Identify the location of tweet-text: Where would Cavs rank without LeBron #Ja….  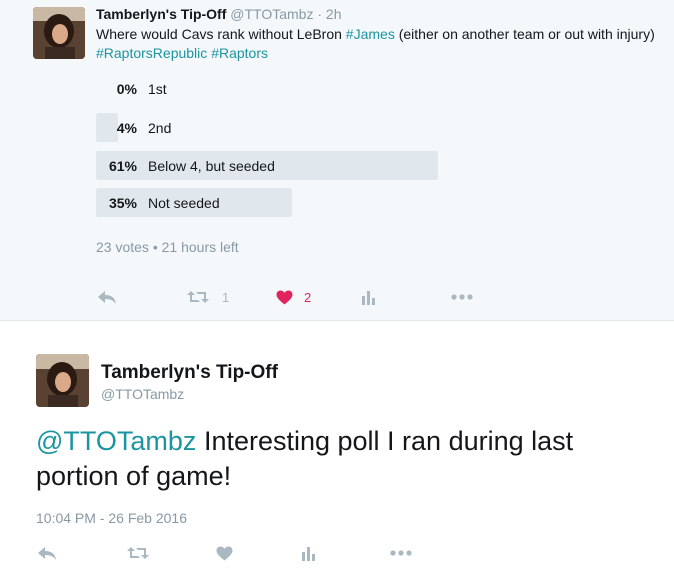
(376, 44).